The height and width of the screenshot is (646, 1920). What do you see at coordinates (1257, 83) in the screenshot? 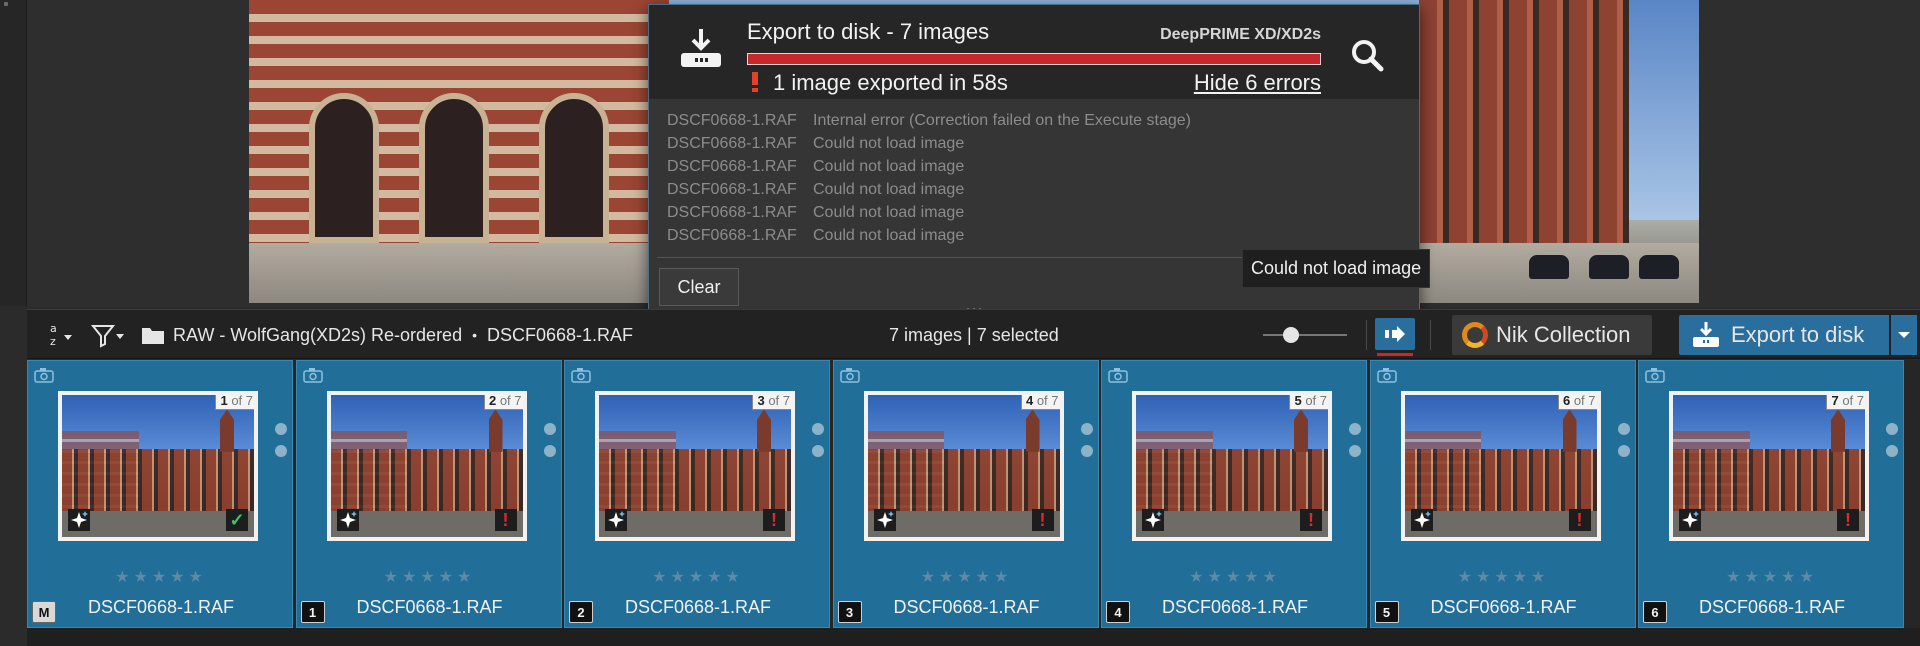
I see `hide-errors-link: Hide 6 errors` at bounding box center [1257, 83].